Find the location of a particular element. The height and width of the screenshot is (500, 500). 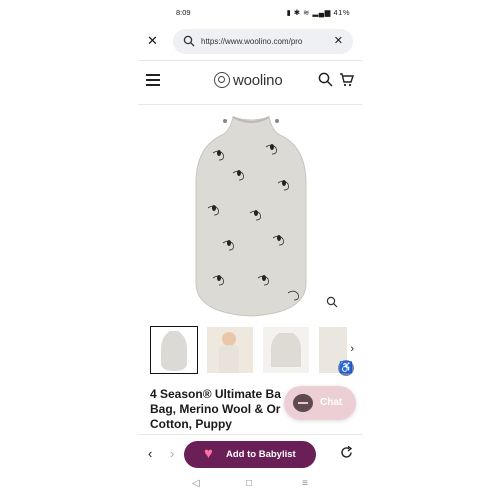

site-header: woolino is located at coordinates (250, 81).